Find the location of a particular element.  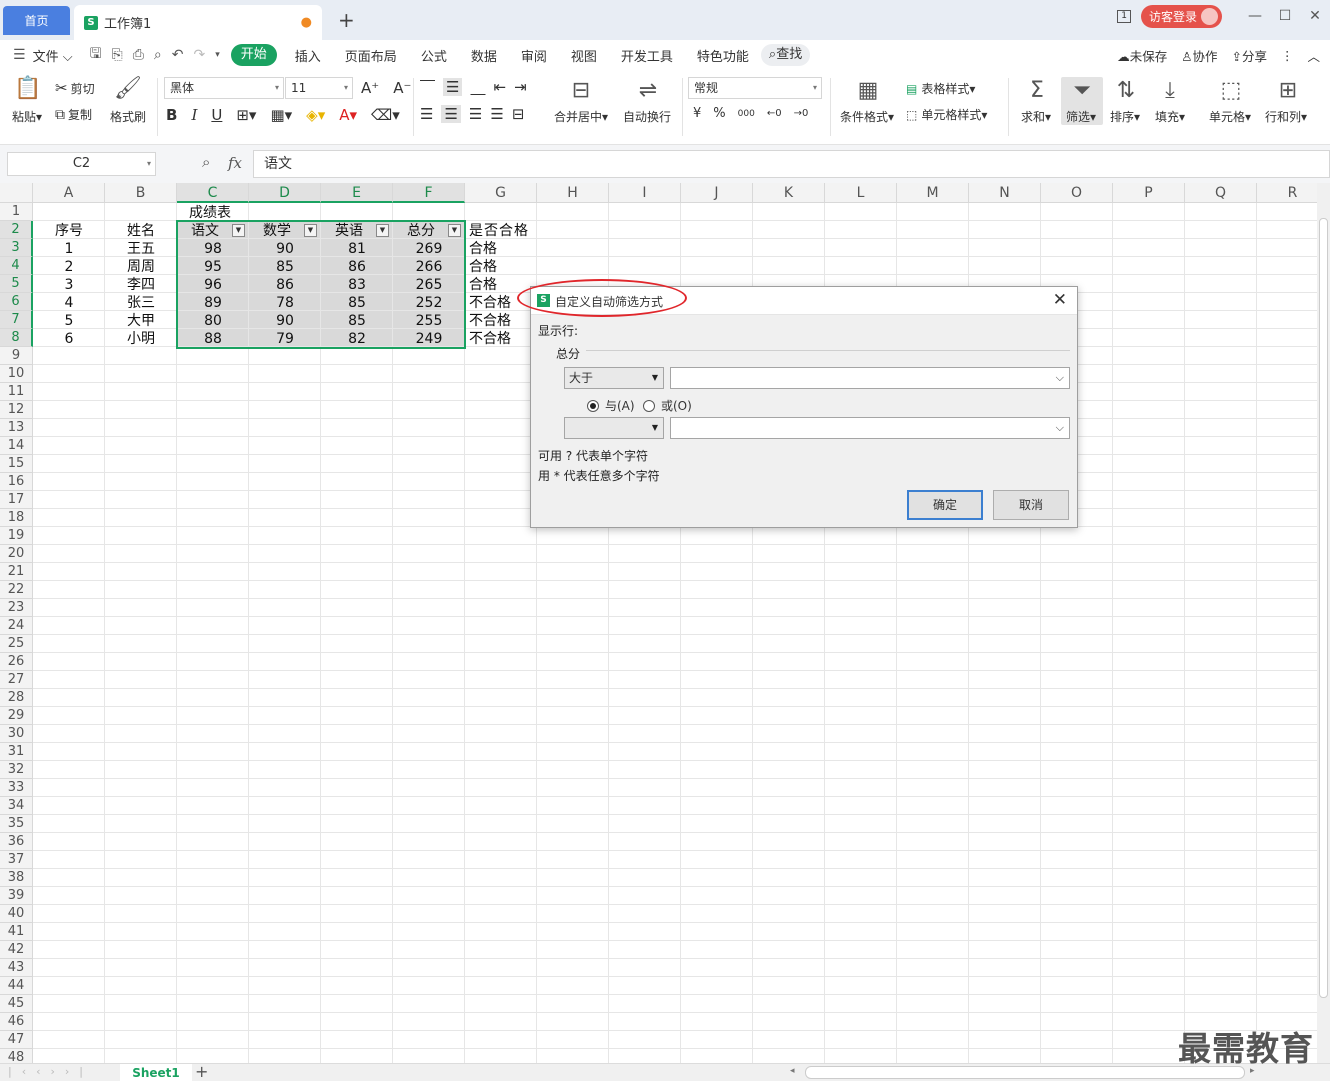

row-header: 9 is located at coordinates (16, 356).